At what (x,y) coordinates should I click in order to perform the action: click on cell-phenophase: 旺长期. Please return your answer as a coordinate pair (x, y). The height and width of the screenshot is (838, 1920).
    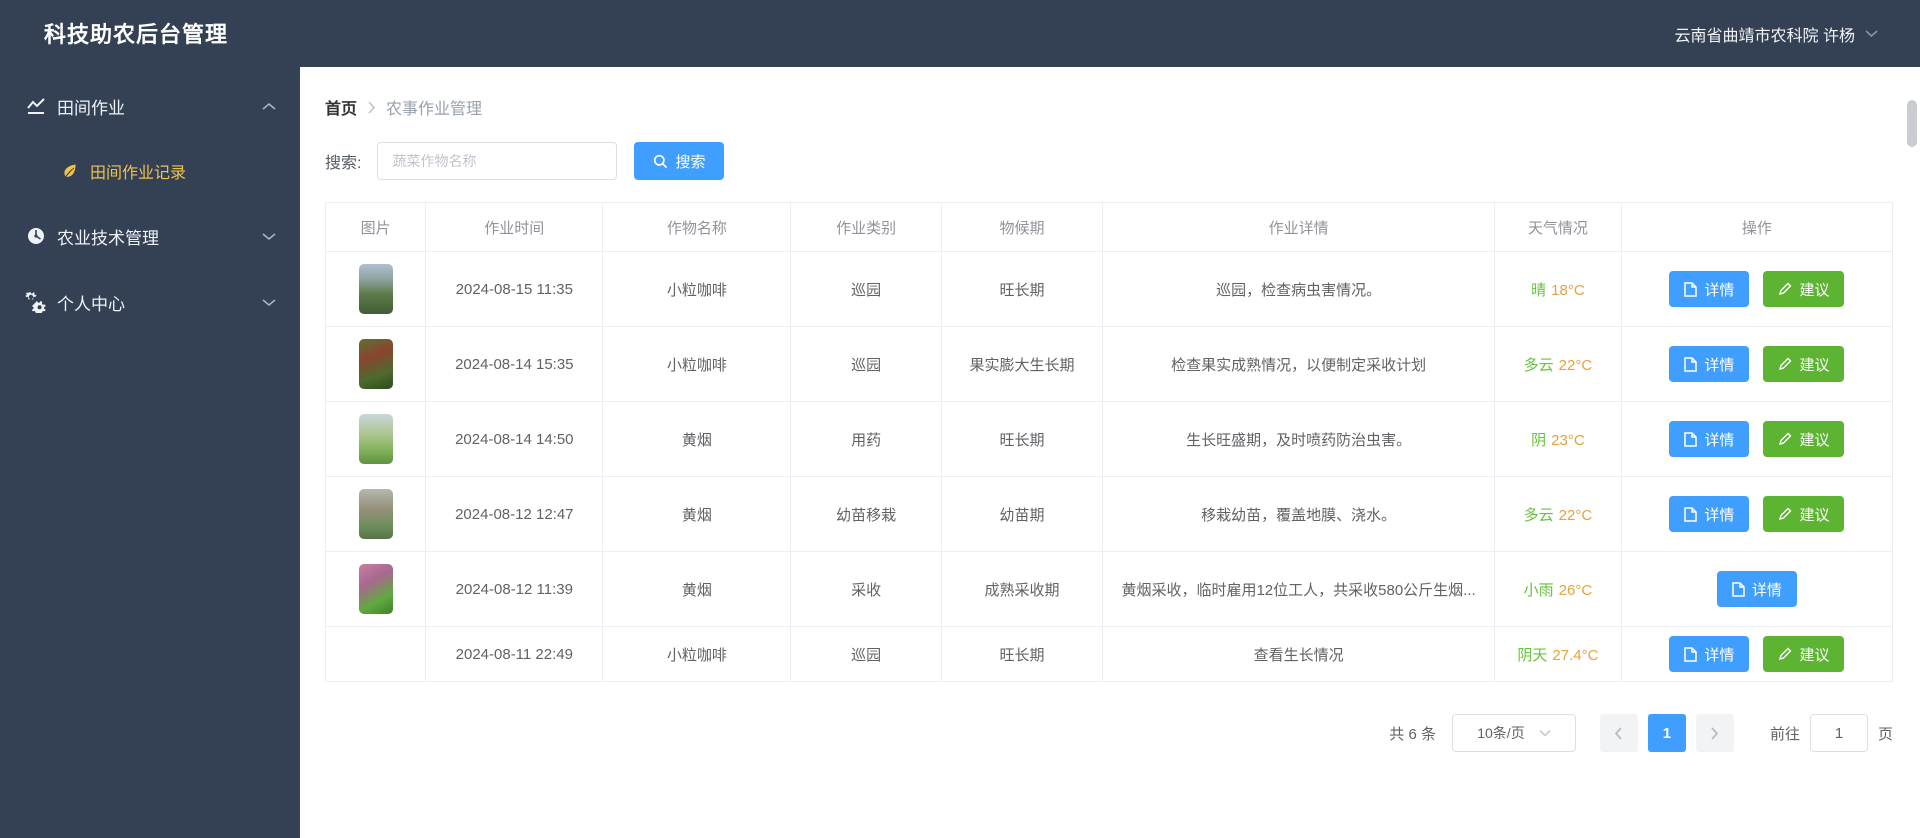
    Looking at the image, I should click on (1022, 439).